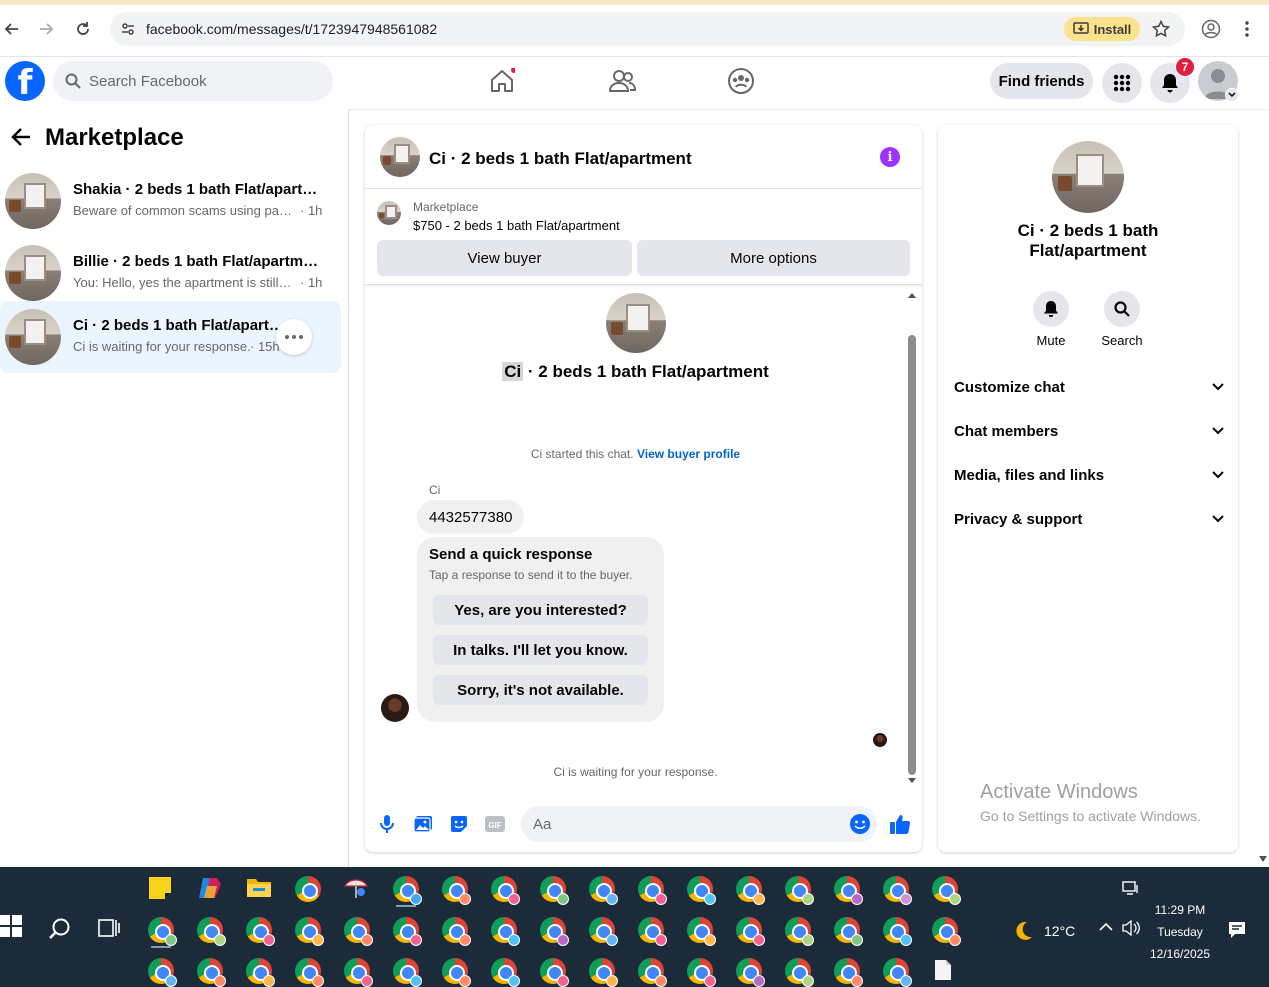 The height and width of the screenshot is (987, 1269). I want to click on buyer-avatar, so click(395, 708).